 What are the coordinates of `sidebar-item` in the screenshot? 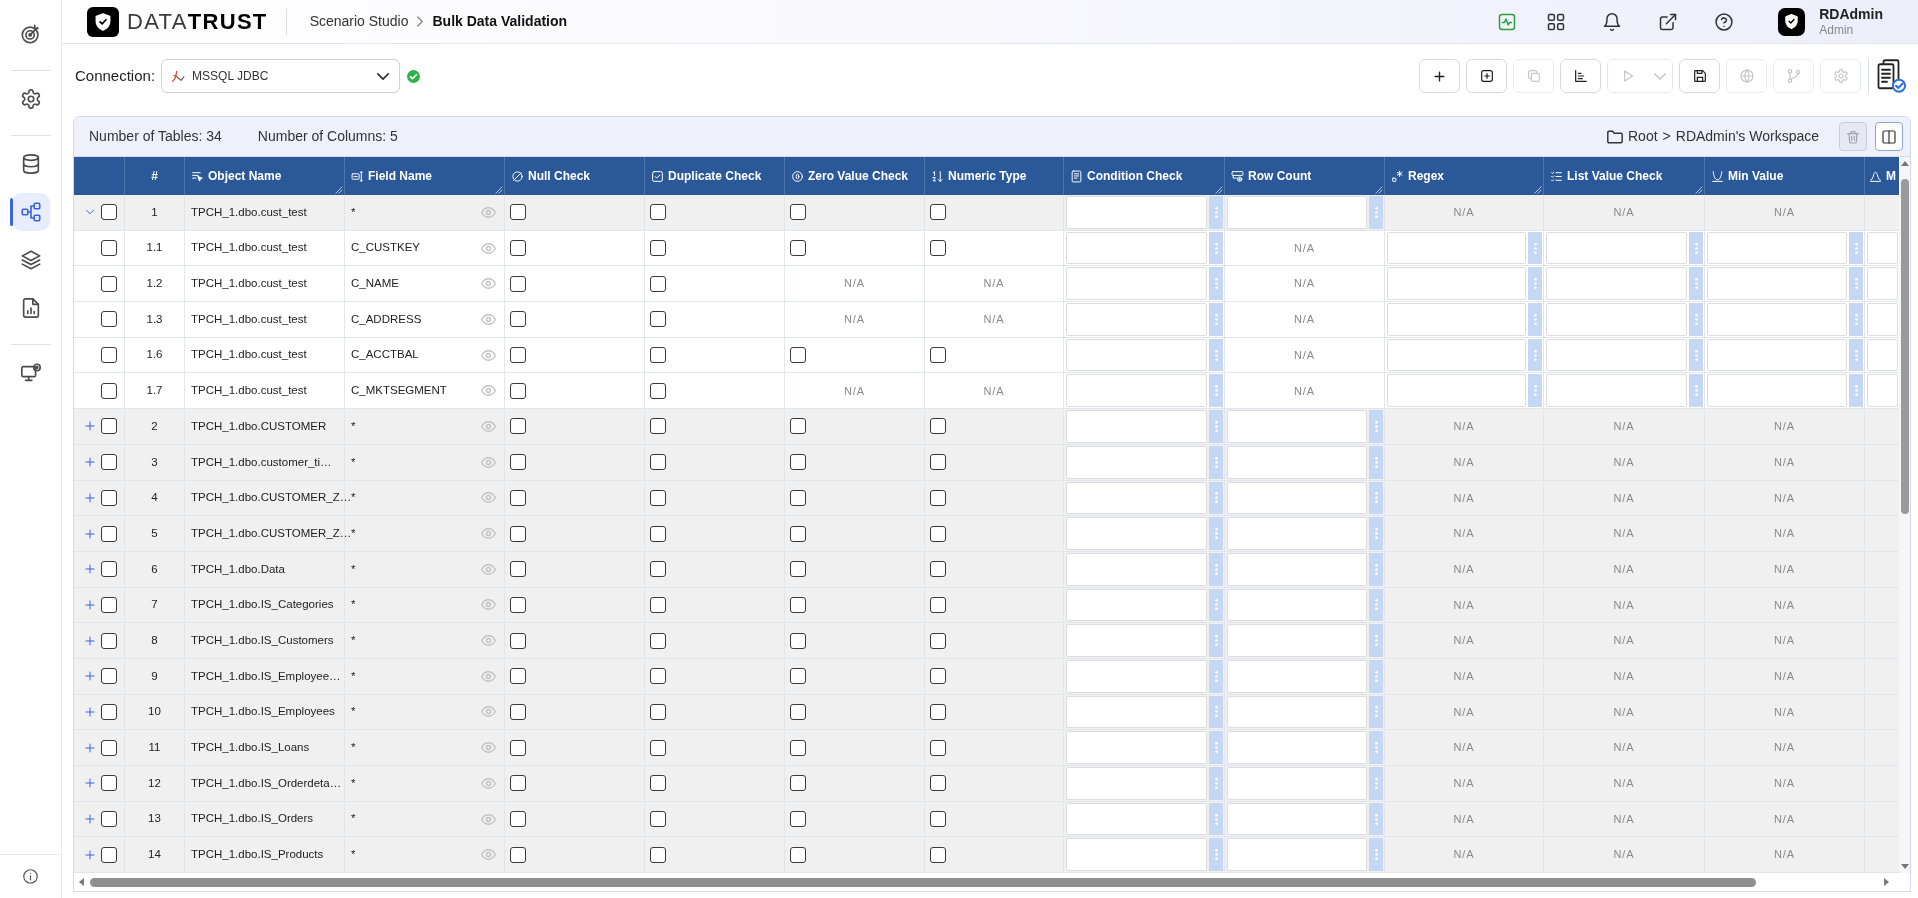 It's located at (30, 212).